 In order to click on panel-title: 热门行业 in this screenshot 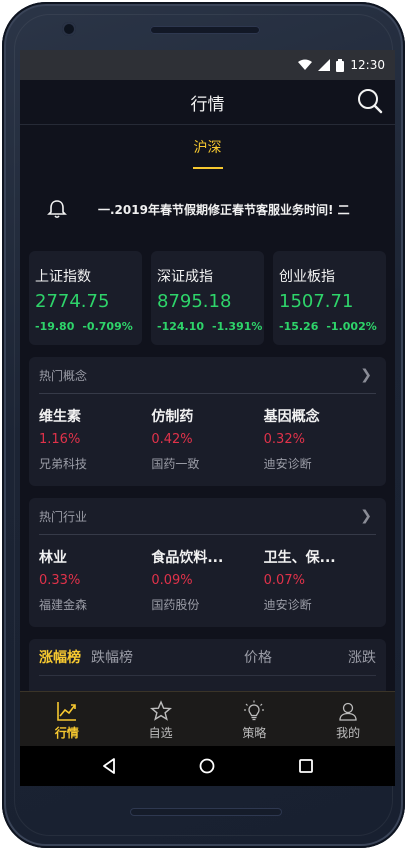, I will do `click(63, 516)`.